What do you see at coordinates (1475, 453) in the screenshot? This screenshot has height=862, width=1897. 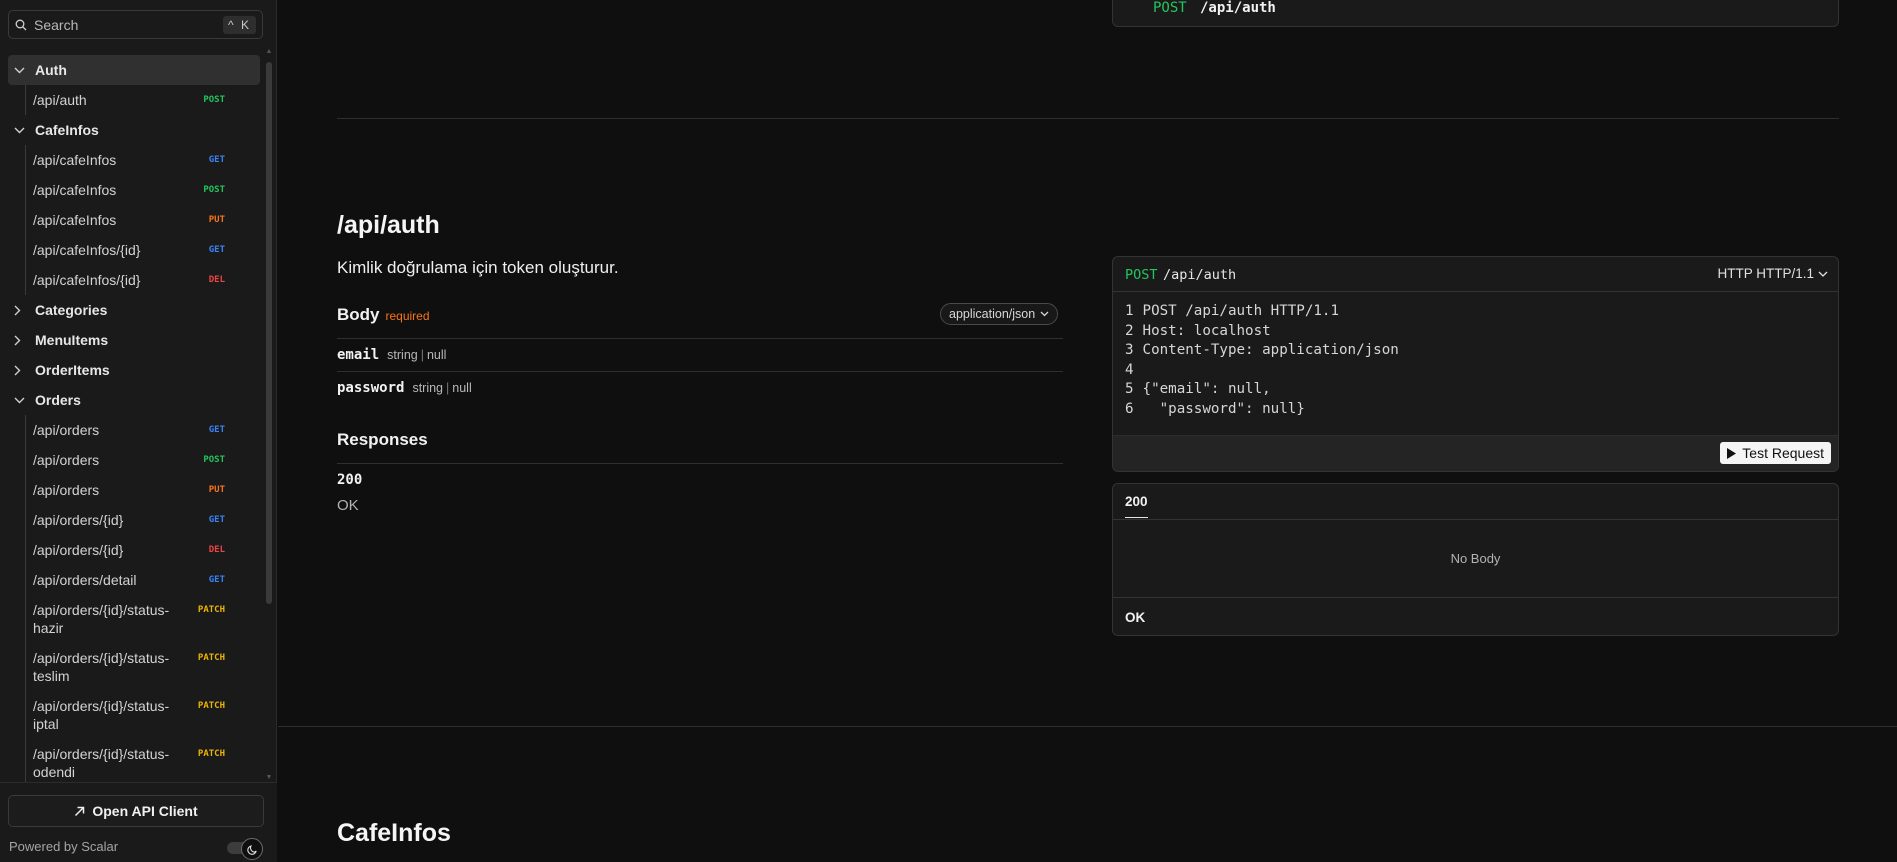 I see `request-card-footer: Test Request` at bounding box center [1475, 453].